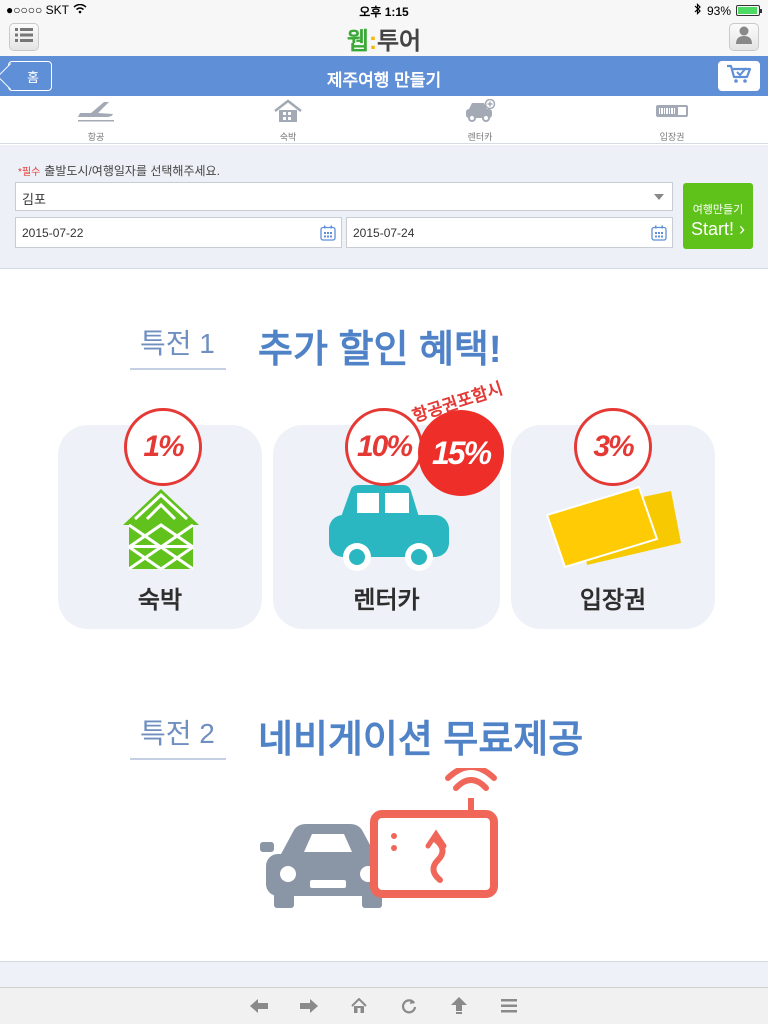 This screenshot has width=768, height=1024. What do you see at coordinates (672, 113) in the screenshot?
I see `ticket-icon` at bounding box center [672, 113].